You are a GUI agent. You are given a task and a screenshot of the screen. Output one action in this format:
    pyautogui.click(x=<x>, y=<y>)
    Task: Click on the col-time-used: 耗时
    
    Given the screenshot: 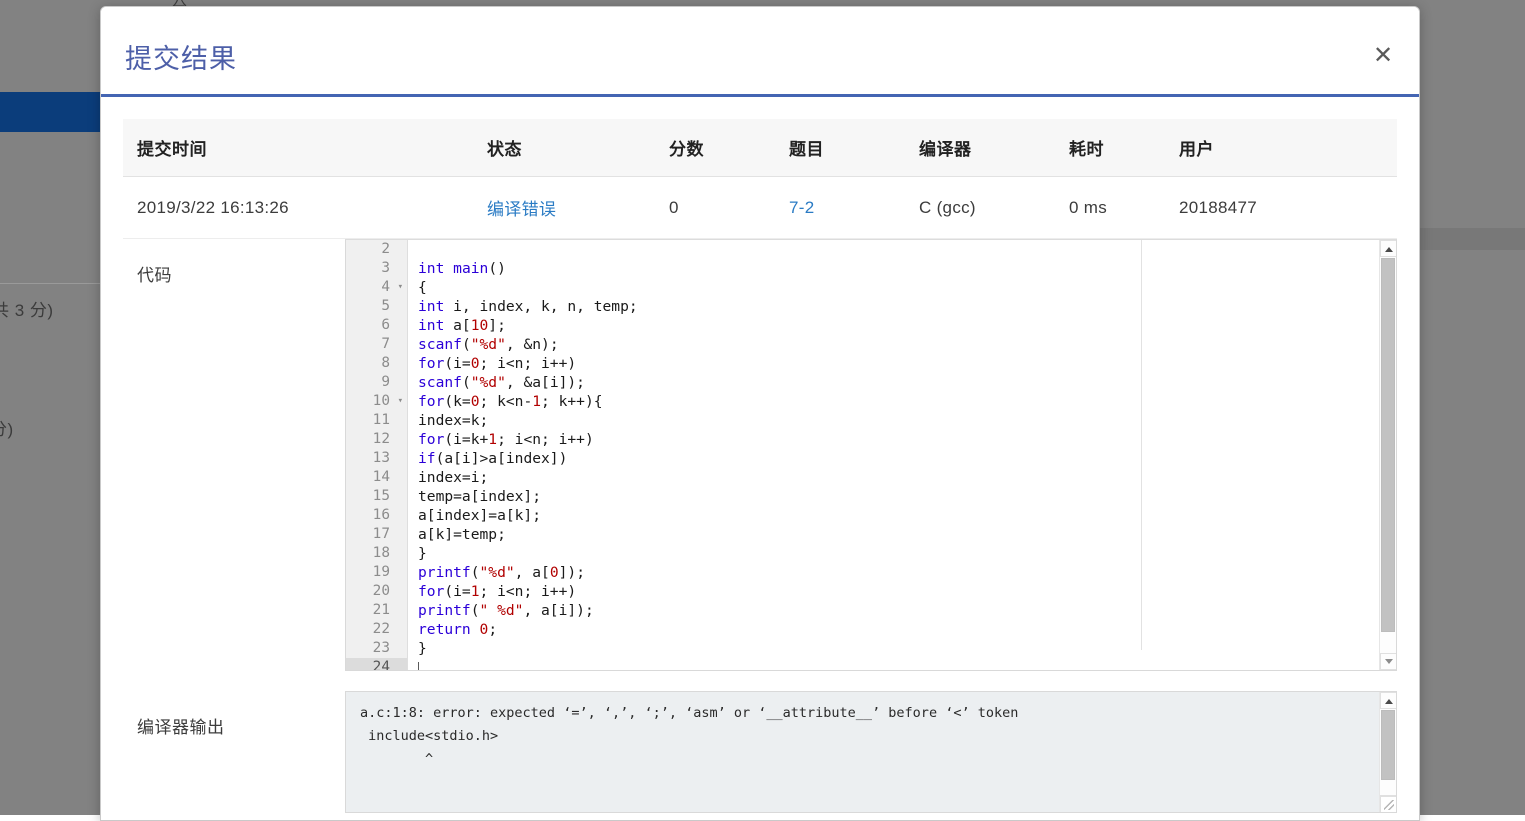 What is the action you would take?
    pyautogui.click(x=1110, y=148)
    